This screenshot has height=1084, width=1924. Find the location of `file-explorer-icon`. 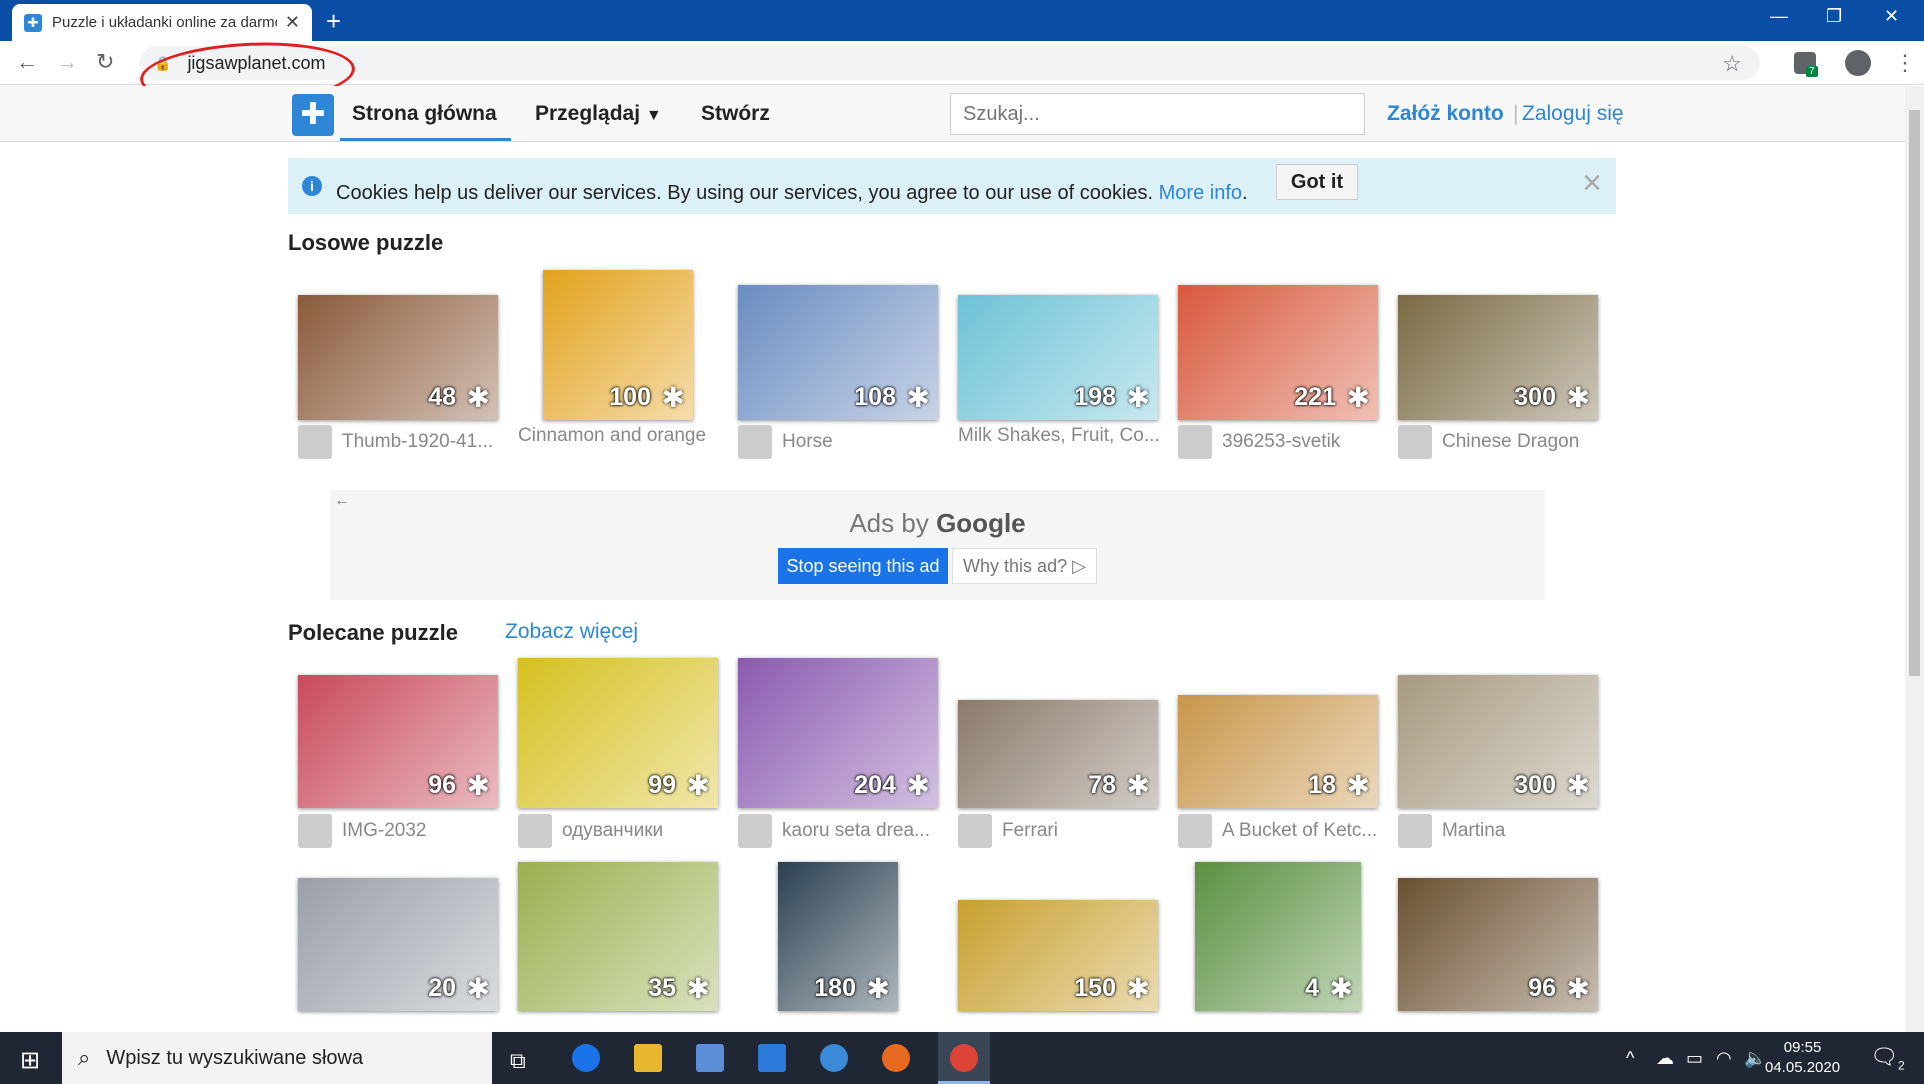

file-explorer-icon is located at coordinates (648, 1058).